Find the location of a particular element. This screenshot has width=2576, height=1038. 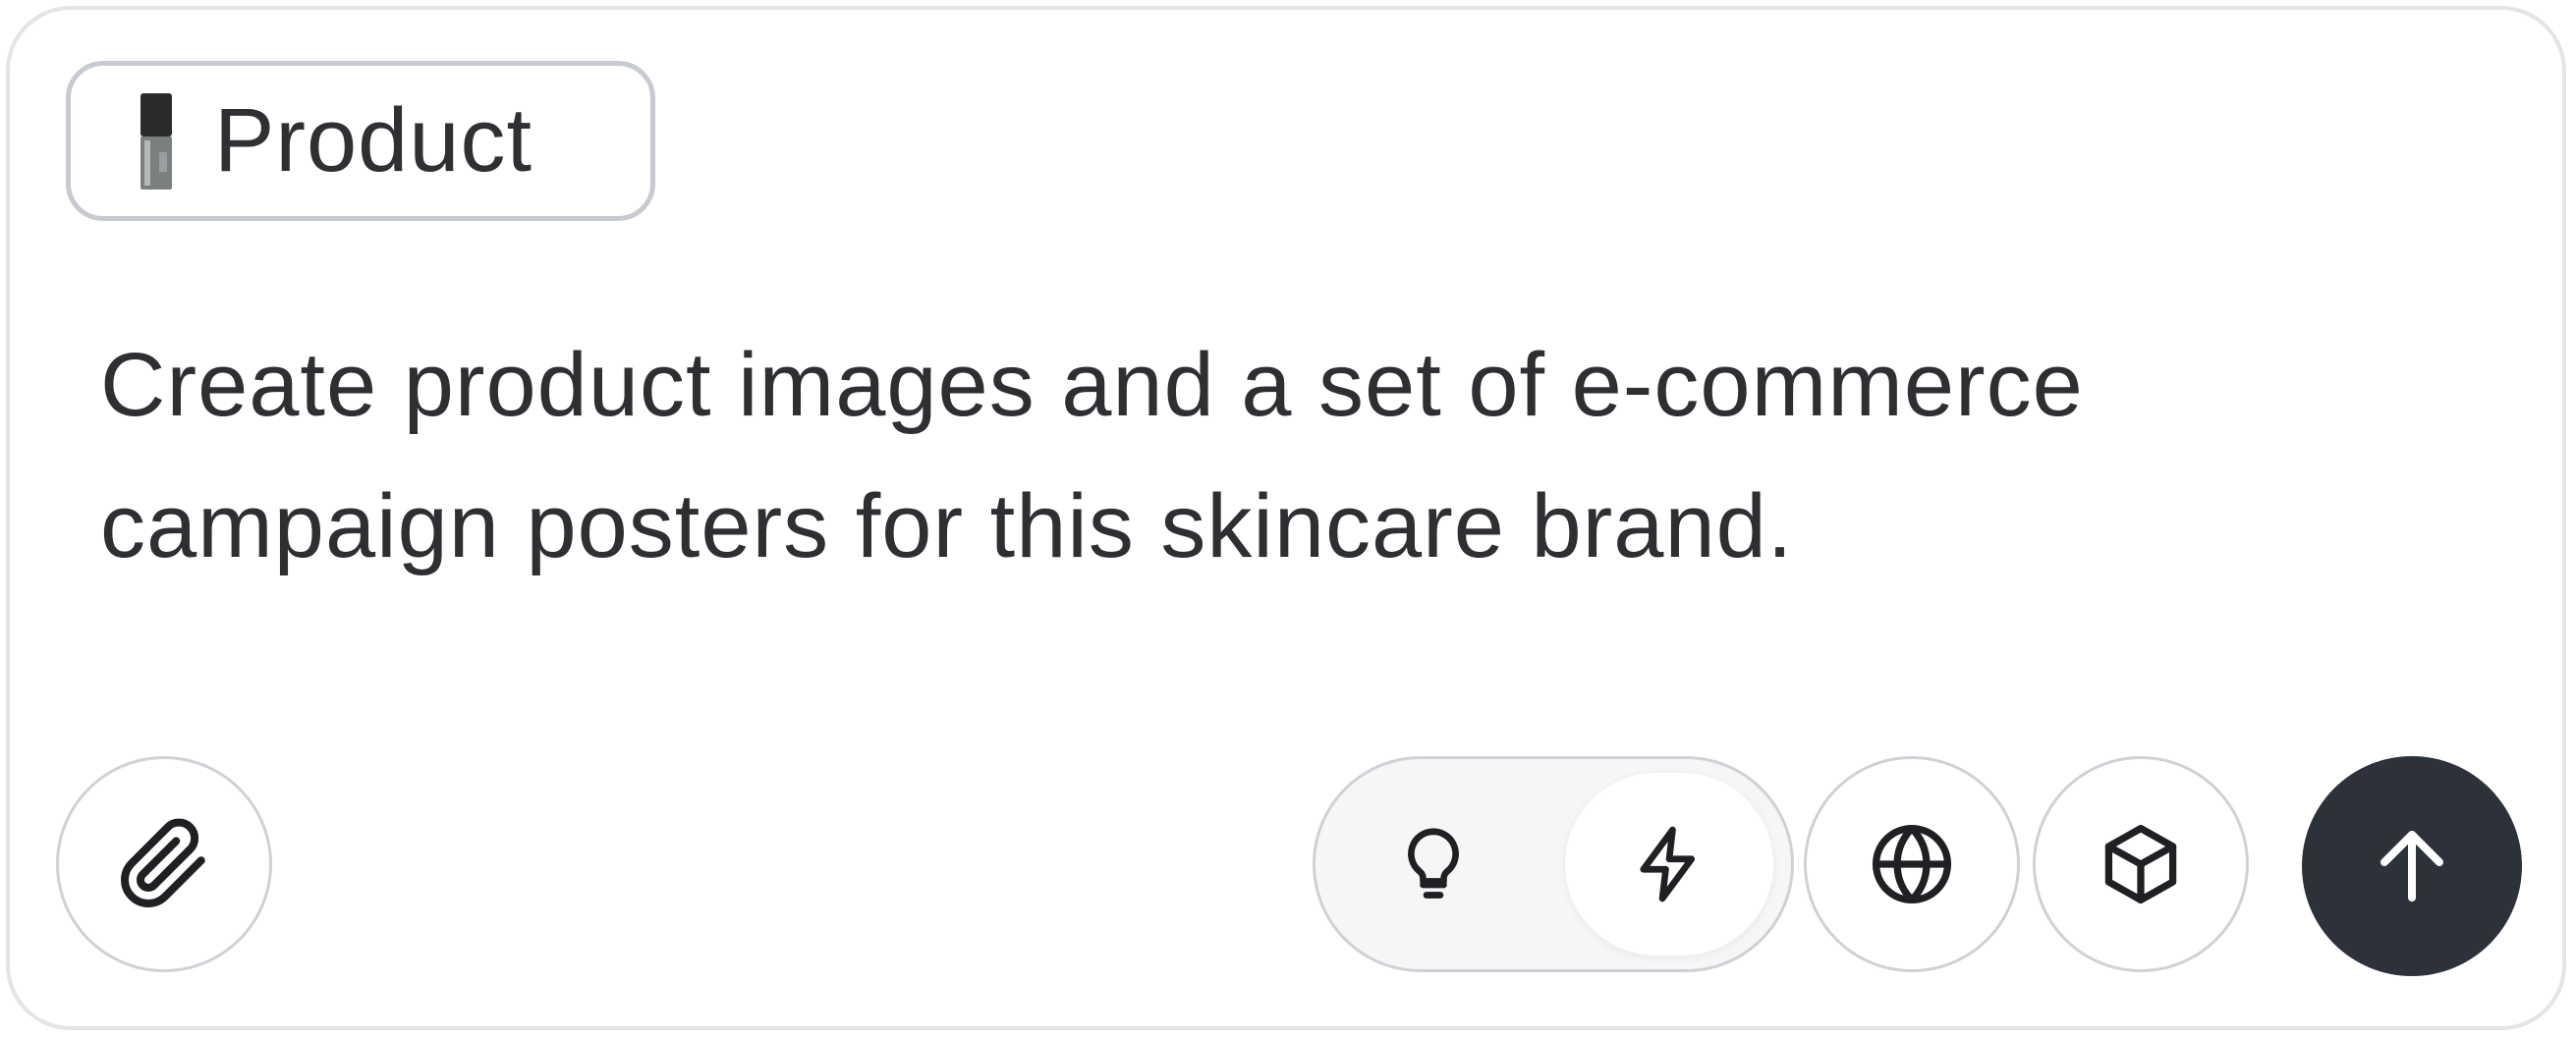

attach-file-button is located at coordinates (164, 864).